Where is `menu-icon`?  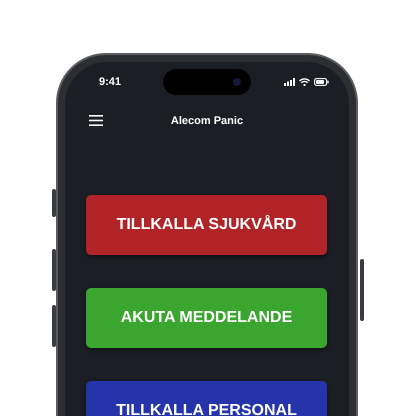
menu-icon is located at coordinates (96, 120).